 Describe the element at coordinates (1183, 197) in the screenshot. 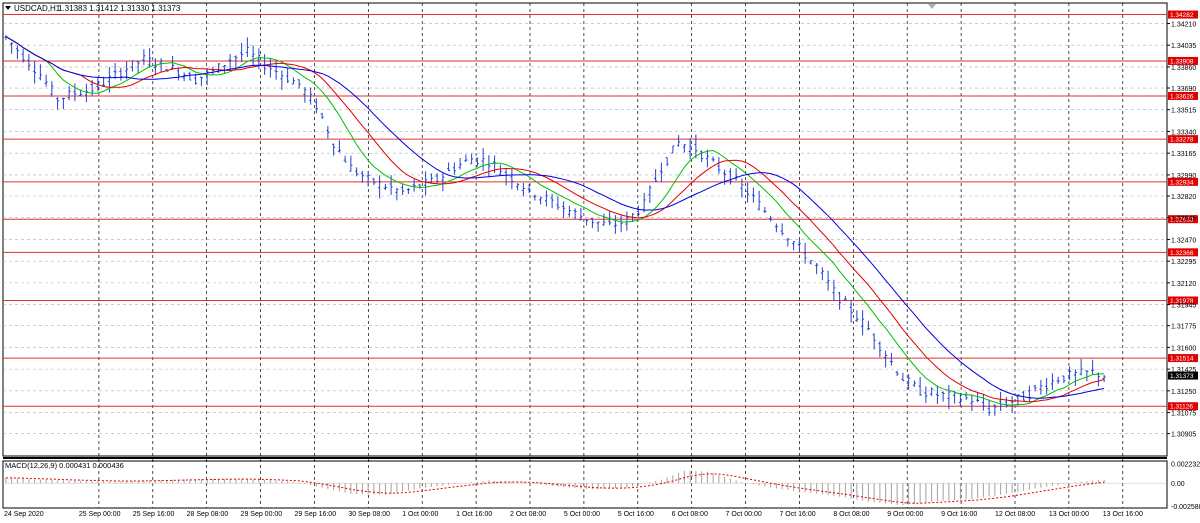

I see `y-tick-label: 1.32820` at that location.